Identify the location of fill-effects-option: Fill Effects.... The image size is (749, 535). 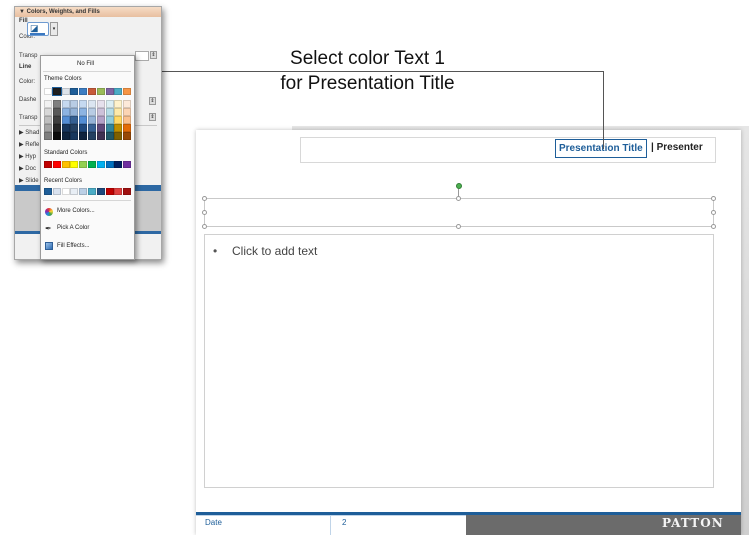
(73, 246).